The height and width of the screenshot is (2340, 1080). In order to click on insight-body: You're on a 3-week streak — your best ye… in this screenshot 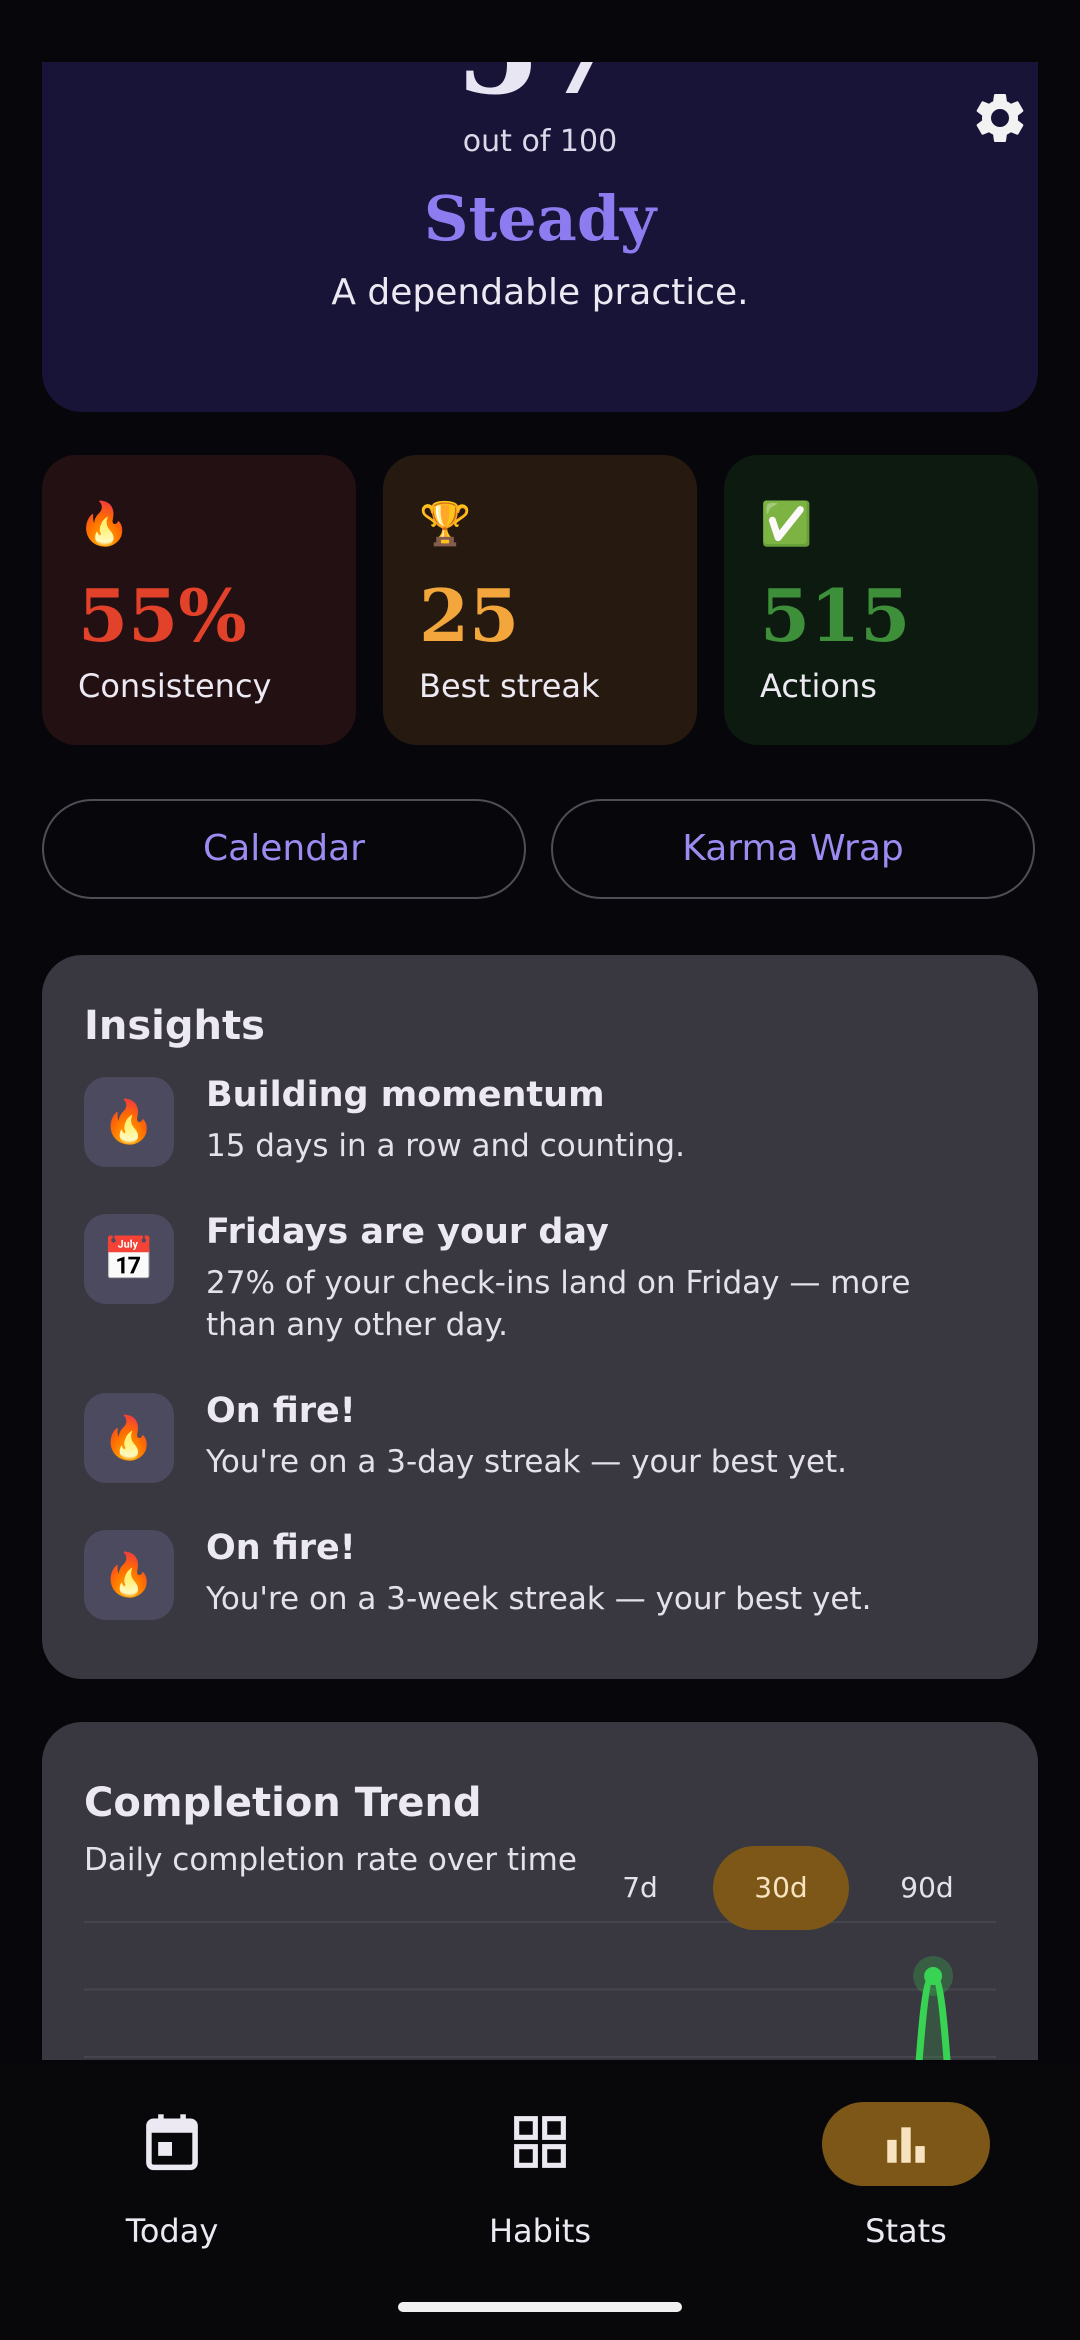, I will do `click(539, 1599)`.